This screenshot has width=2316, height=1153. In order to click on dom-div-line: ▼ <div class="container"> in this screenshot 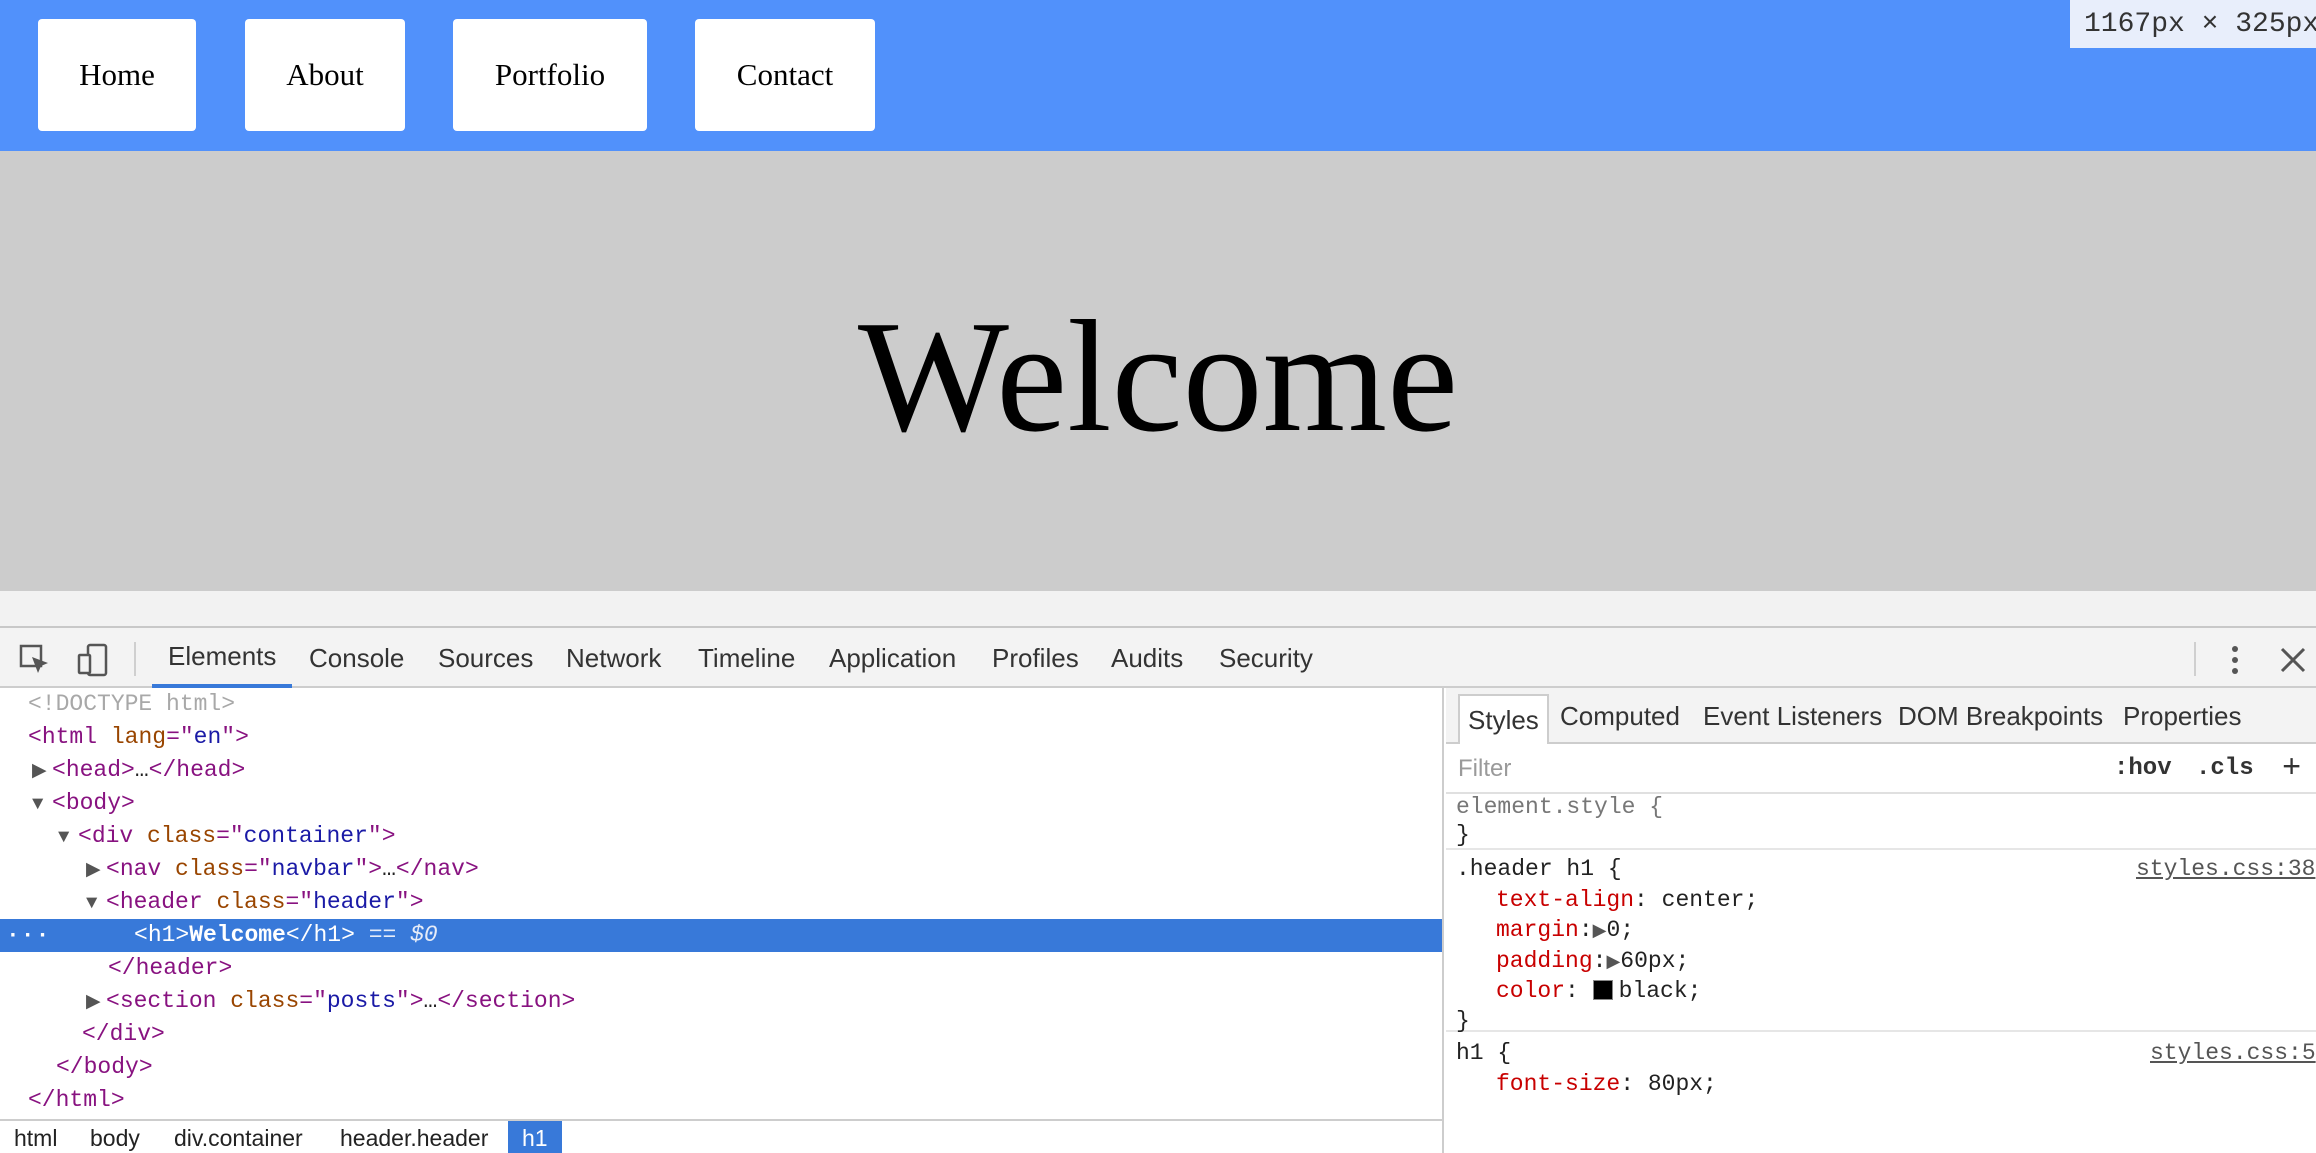, I will do `click(721, 837)`.